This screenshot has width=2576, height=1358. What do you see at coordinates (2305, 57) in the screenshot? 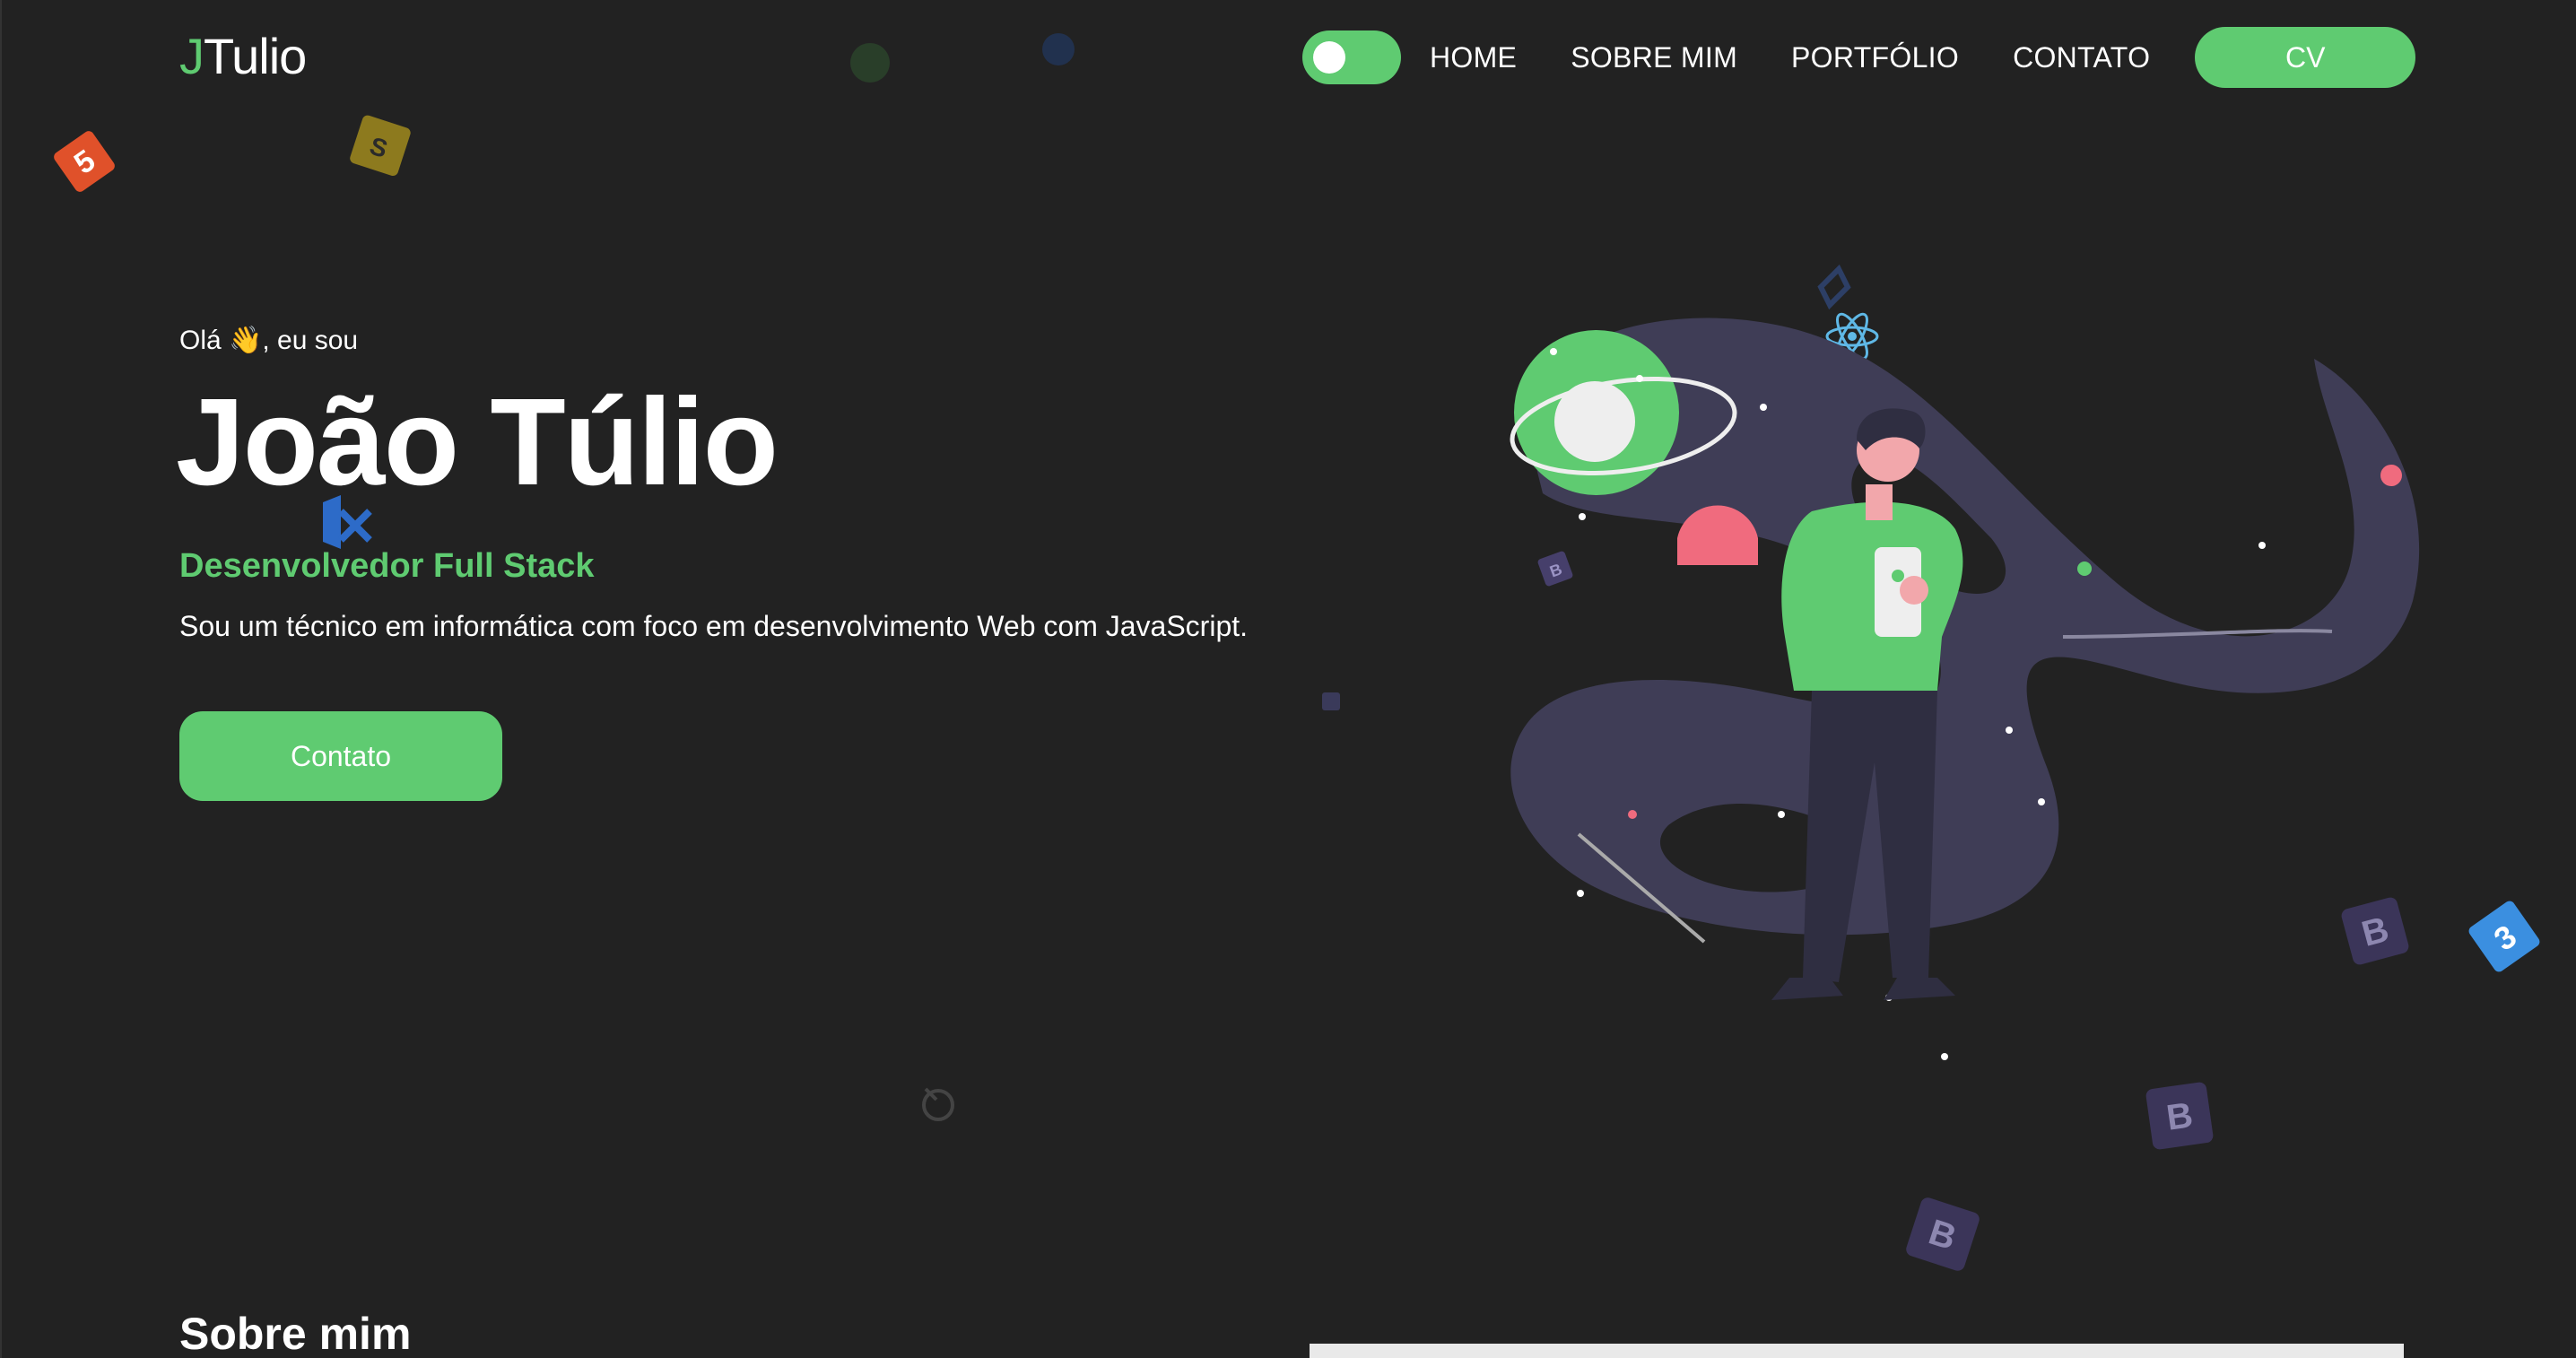
I see `cv-button: CV` at bounding box center [2305, 57].